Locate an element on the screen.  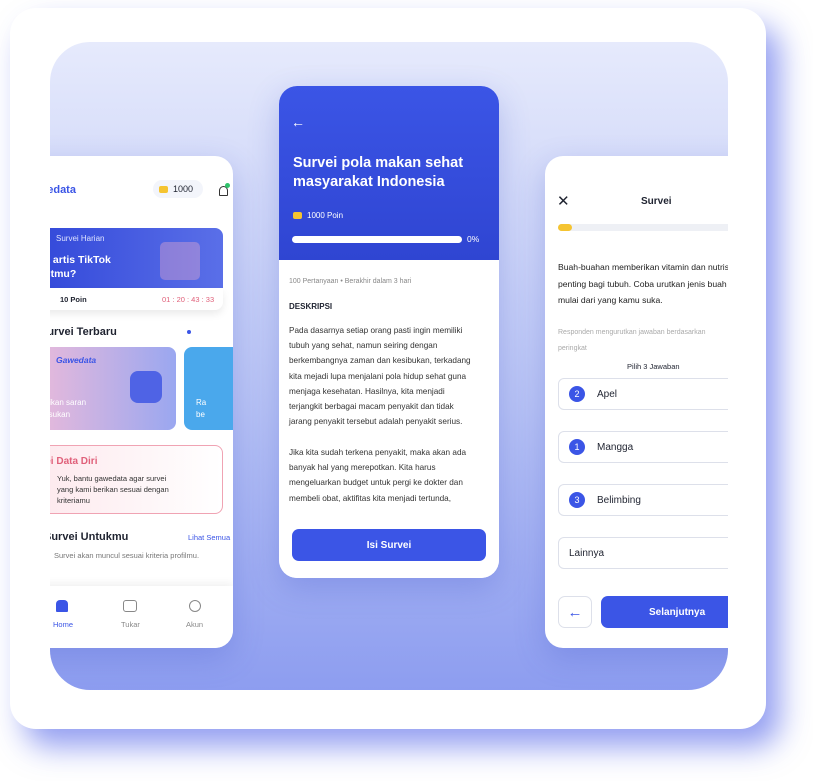
rank-badge: 1 is located at coordinates (577, 447).